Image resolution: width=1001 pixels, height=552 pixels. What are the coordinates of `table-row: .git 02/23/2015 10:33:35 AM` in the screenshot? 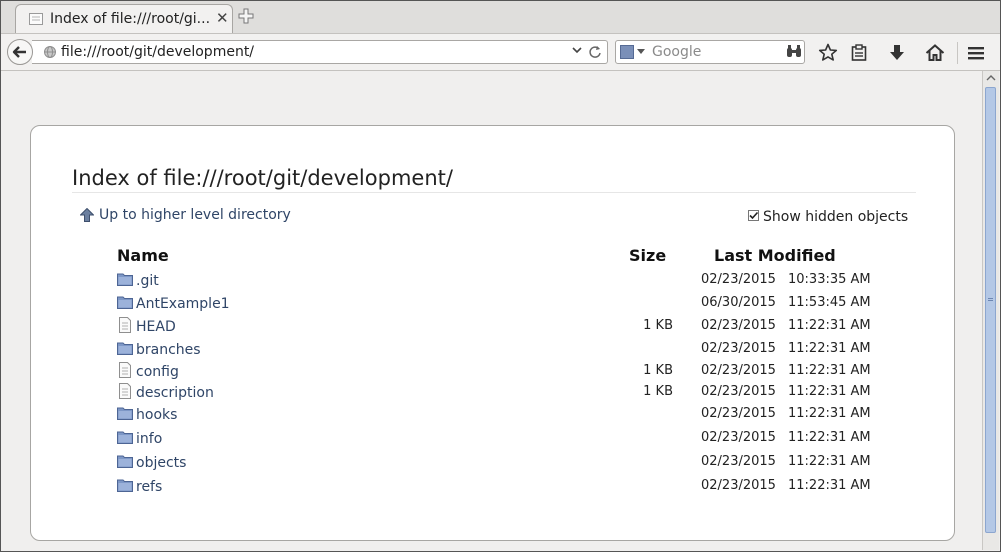 It's located at (481, 282).